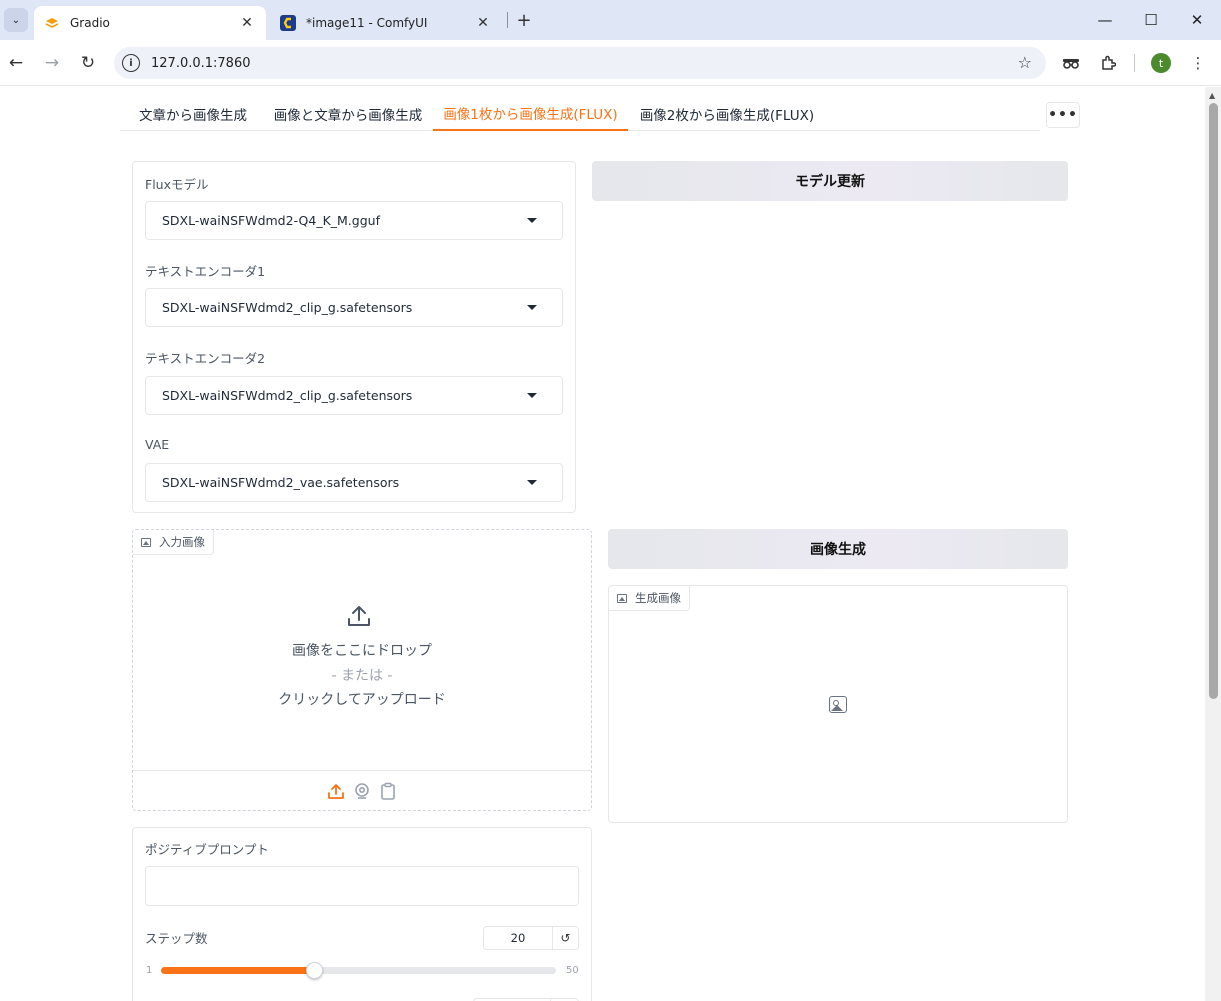 The width and height of the screenshot is (1221, 1001). Describe the element at coordinates (838, 549) in the screenshot. I see `generate-image-button: 画像生成` at that location.